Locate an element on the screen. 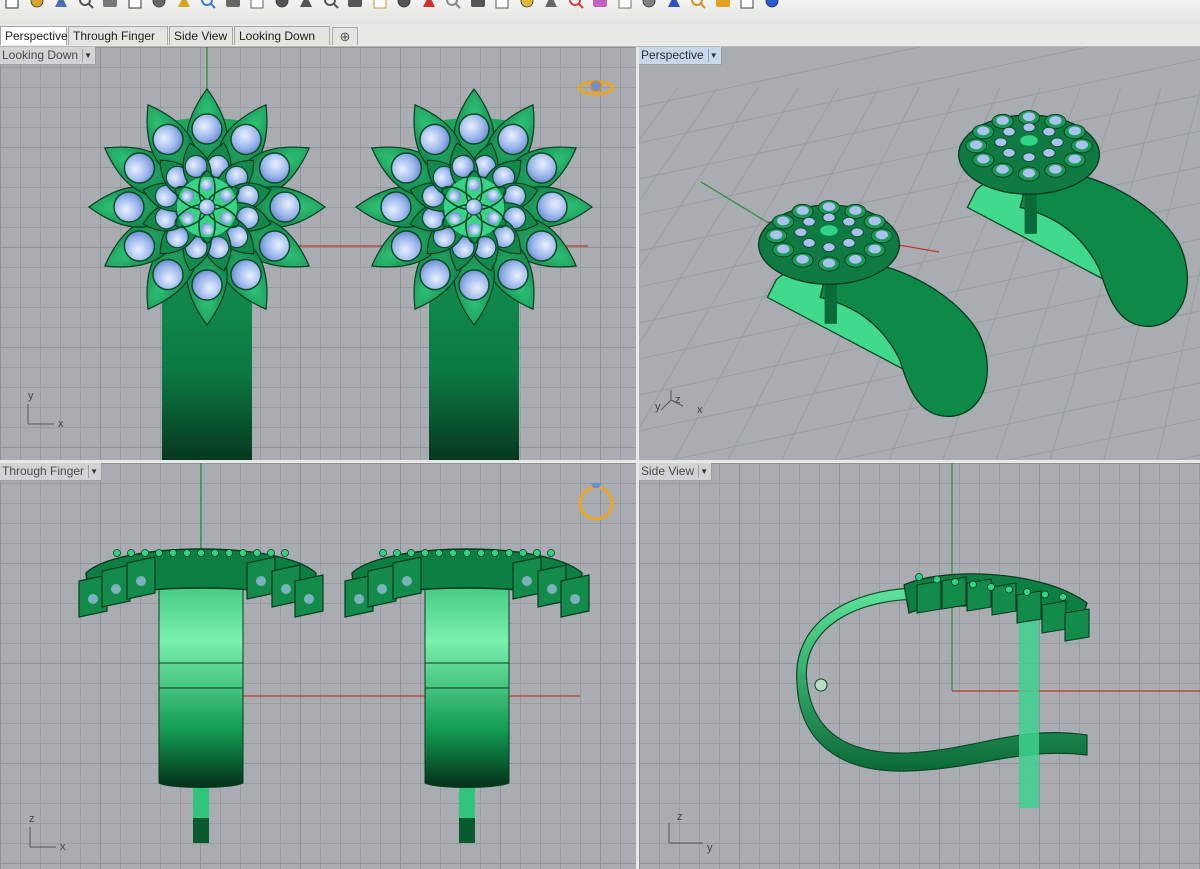  snap-icon is located at coordinates (453, 5).